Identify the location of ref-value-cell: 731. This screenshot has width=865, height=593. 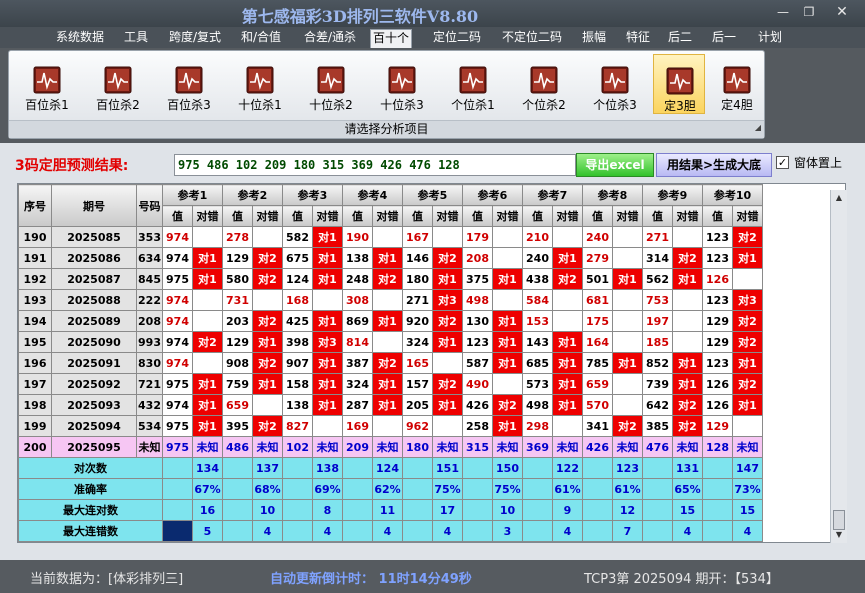
(237, 300).